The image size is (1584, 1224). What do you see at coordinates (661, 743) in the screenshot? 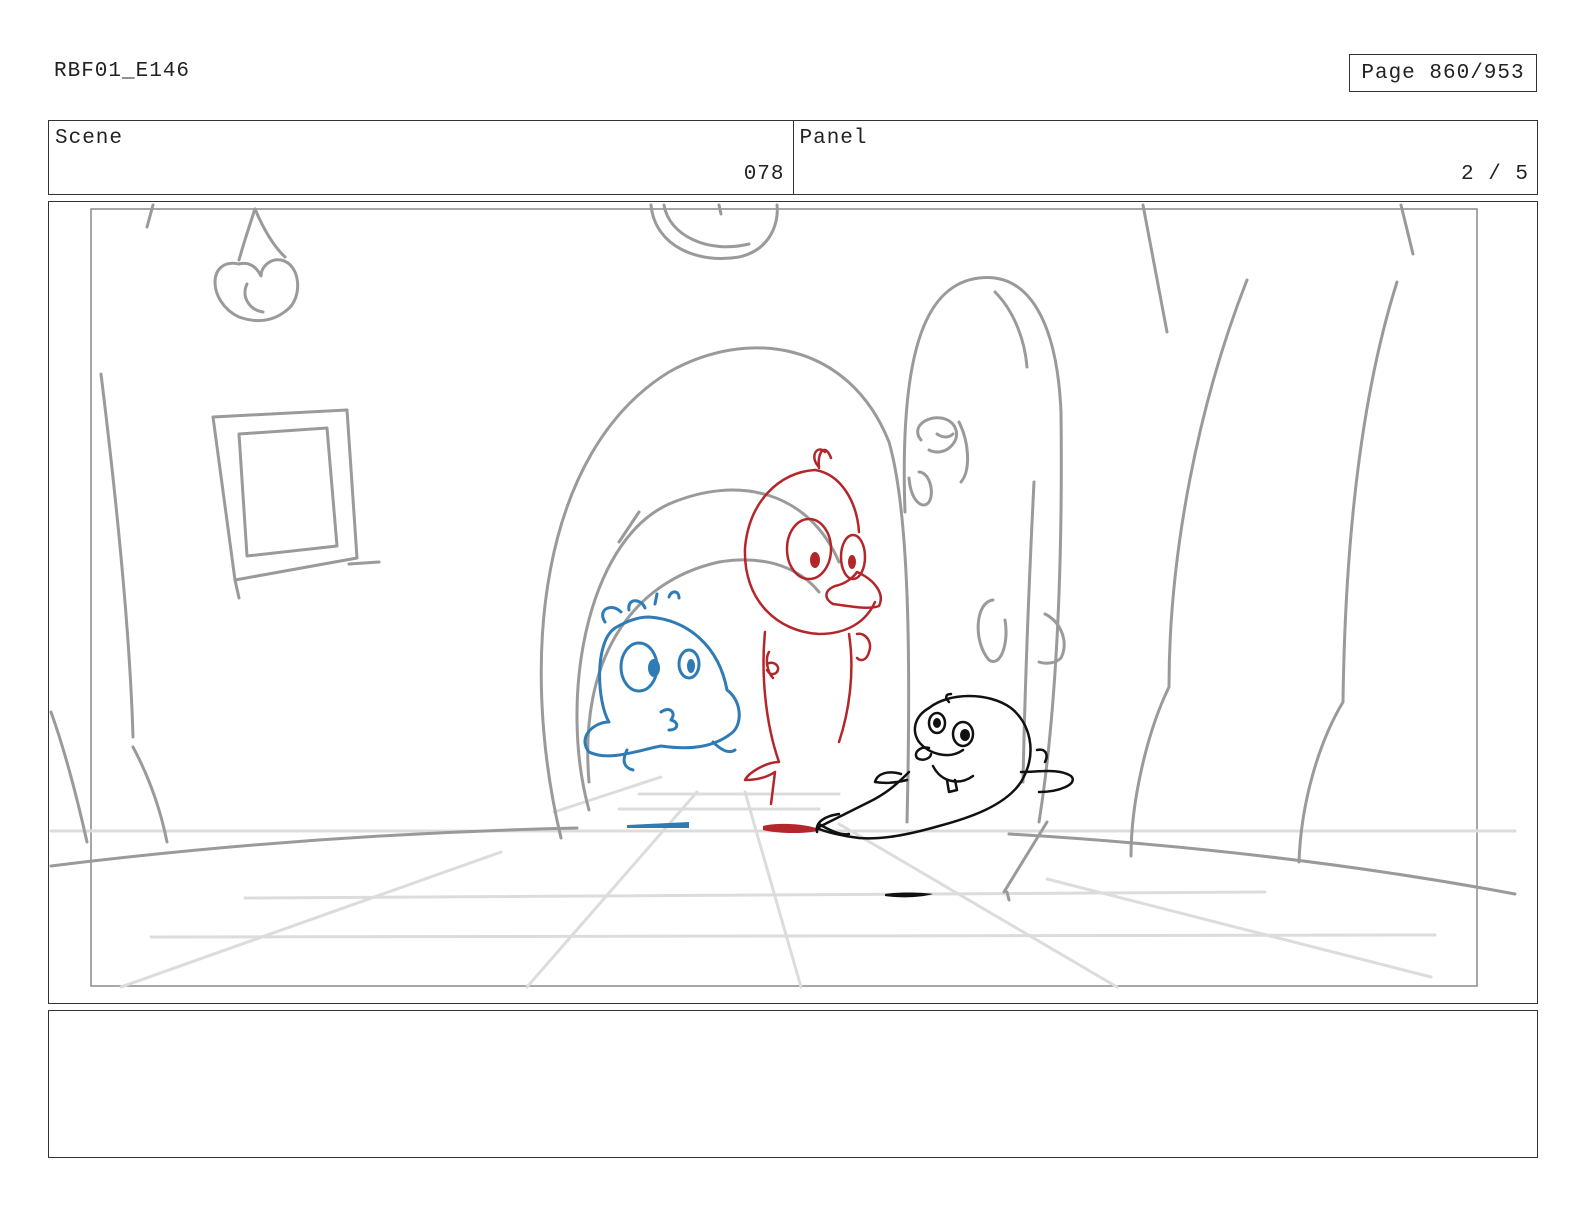
I see `blue-fish-pupils` at bounding box center [661, 743].